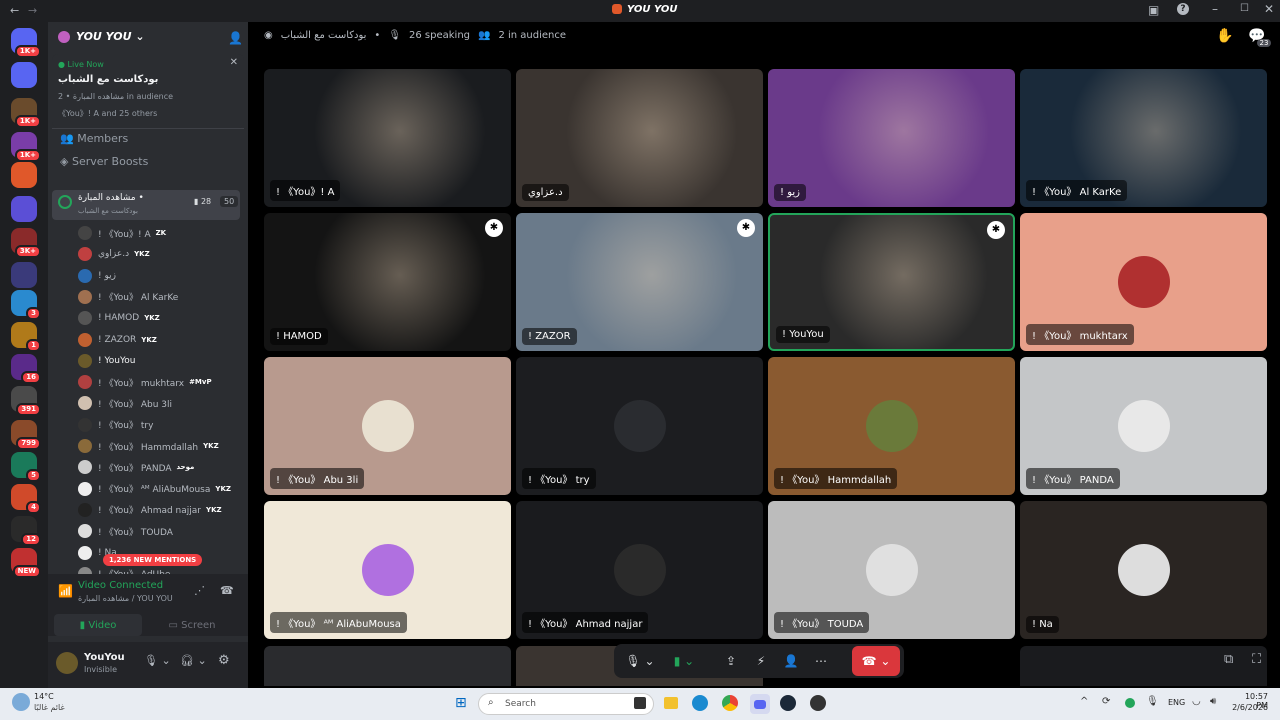  What do you see at coordinates (168, 297) in the screenshot?
I see `voice-member: ! 《You》 Al KarKe▮` at bounding box center [168, 297].